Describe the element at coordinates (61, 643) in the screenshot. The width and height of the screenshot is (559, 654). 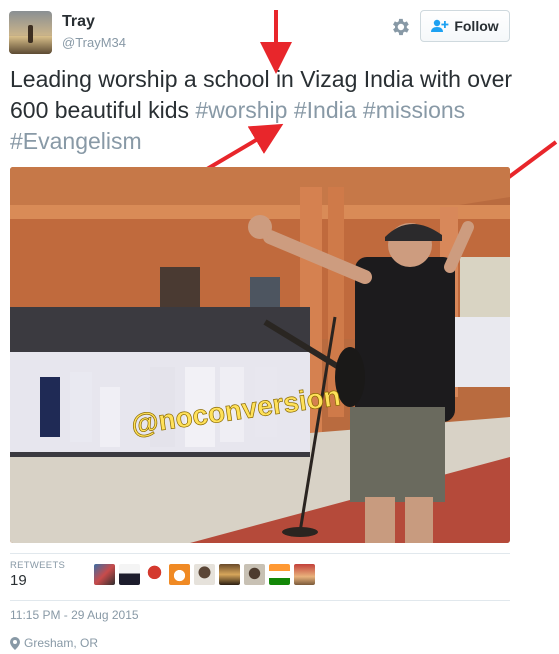
I see `location-label: Gresham, OR` at that location.